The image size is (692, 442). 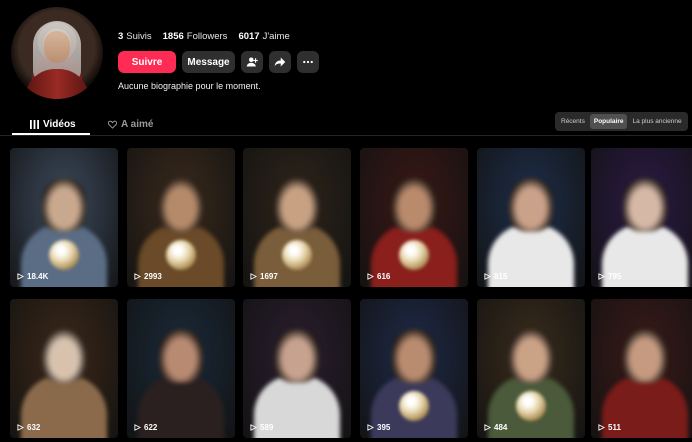 What do you see at coordinates (384, 427) in the screenshot?
I see `video-view-count-text: 395` at bounding box center [384, 427].